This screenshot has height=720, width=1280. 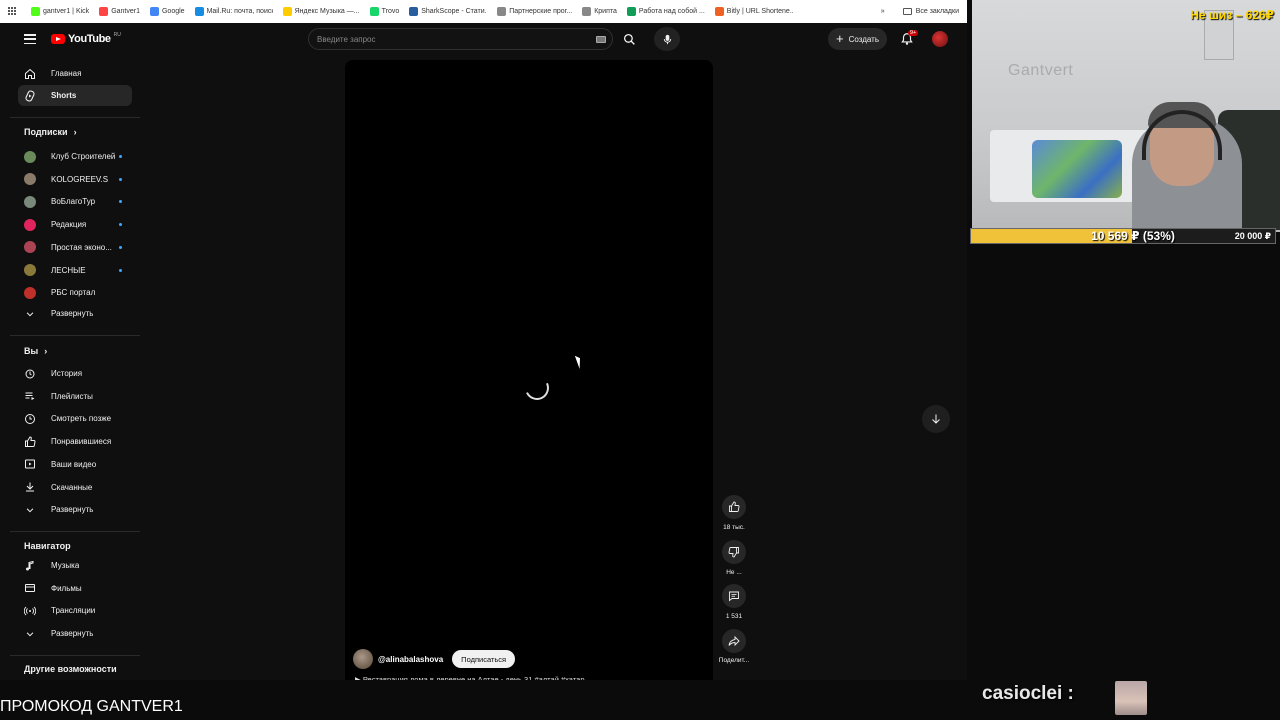 I want to click on like-button, so click(x=734, y=507).